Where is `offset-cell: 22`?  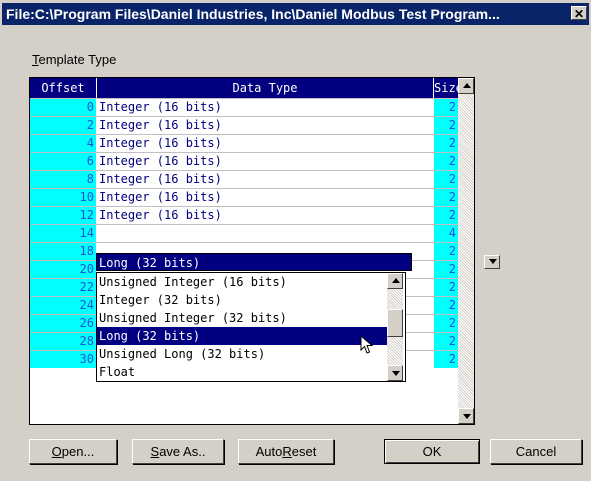
offset-cell: 22 is located at coordinates (63, 287).